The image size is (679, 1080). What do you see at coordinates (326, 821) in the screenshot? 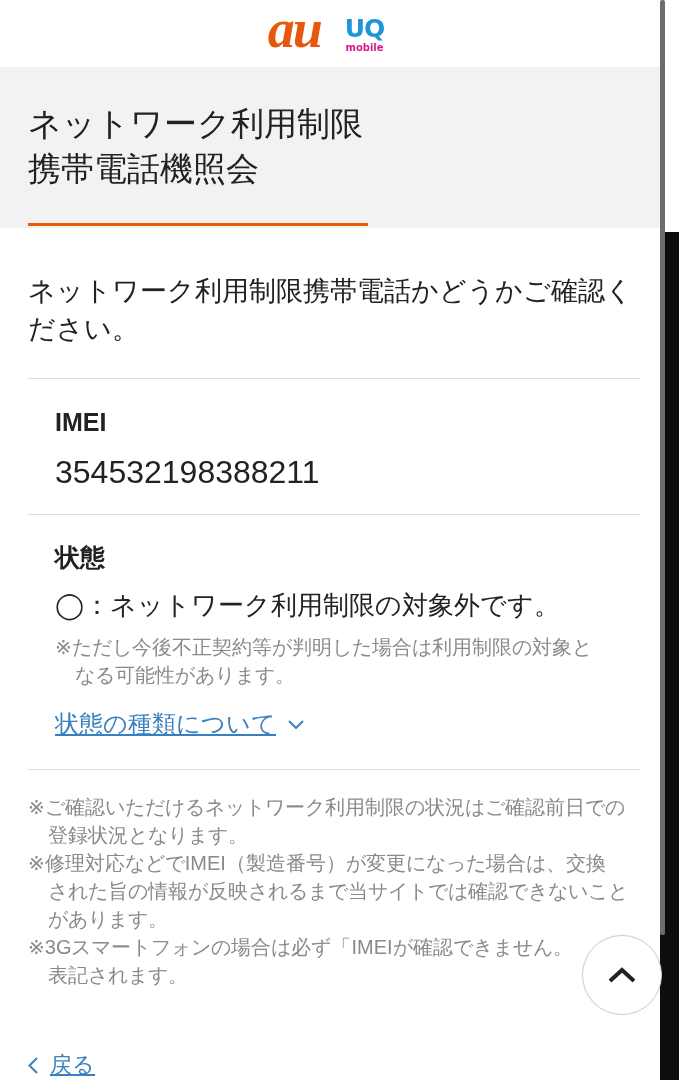
I see `footnote-text: ※ご確認いただけるネットワーク利用制限の状況はご確認前日での 登録状況となります。` at bounding box center [326, 821].